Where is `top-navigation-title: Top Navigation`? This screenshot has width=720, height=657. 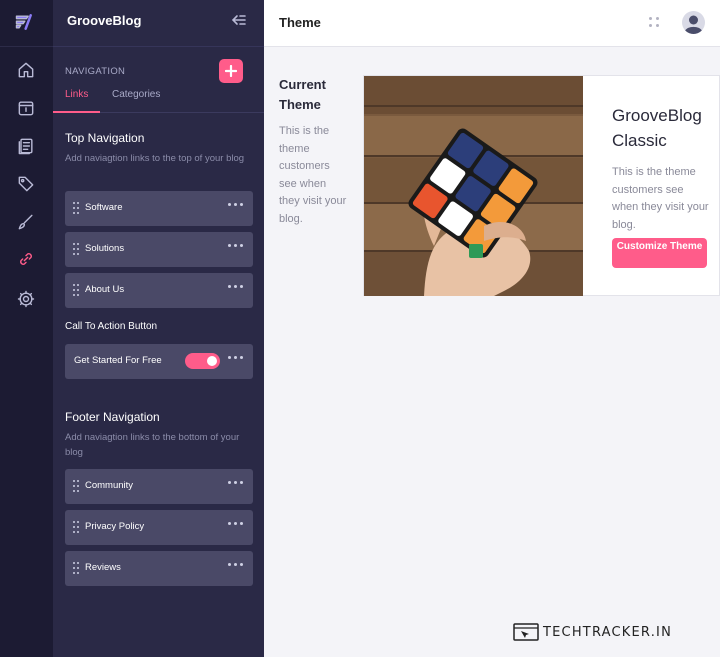 top-navigation-title: Top Navigation is located at coordinates (105, 138).